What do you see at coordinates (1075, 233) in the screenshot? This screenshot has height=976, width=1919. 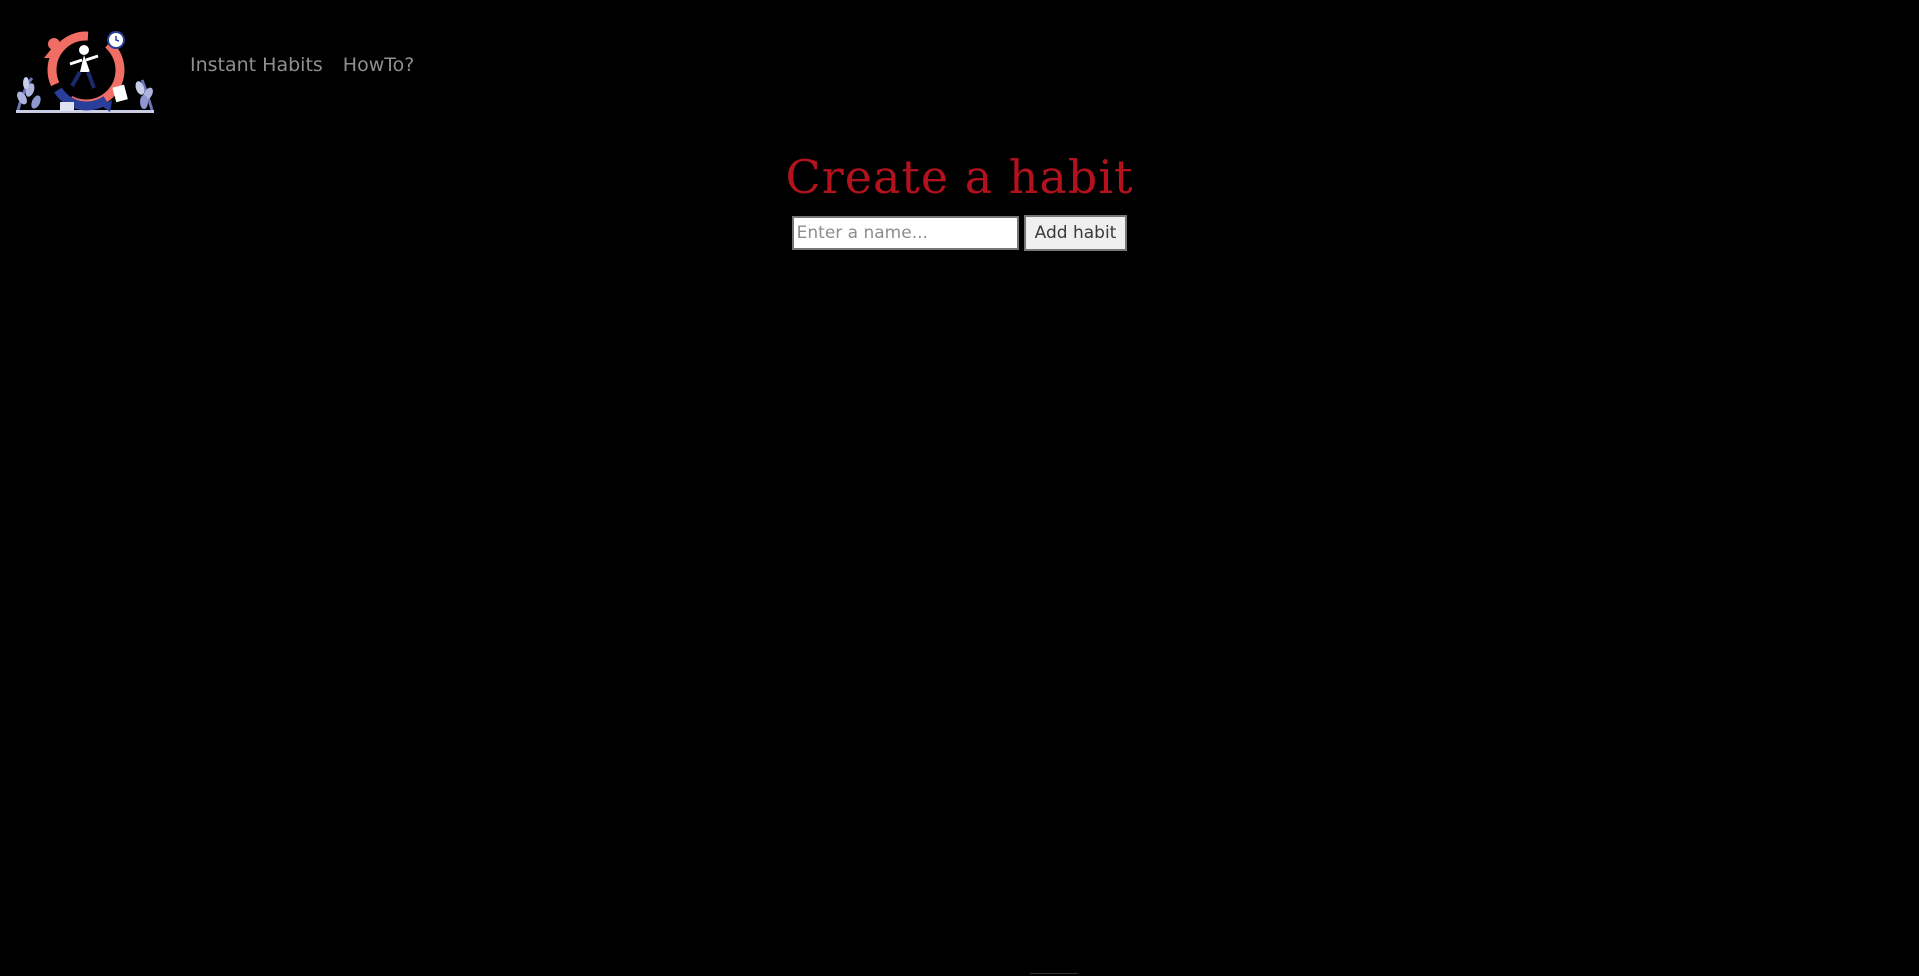 I see `add-habit-button: Add habit` at bounding box center [1075, 233].